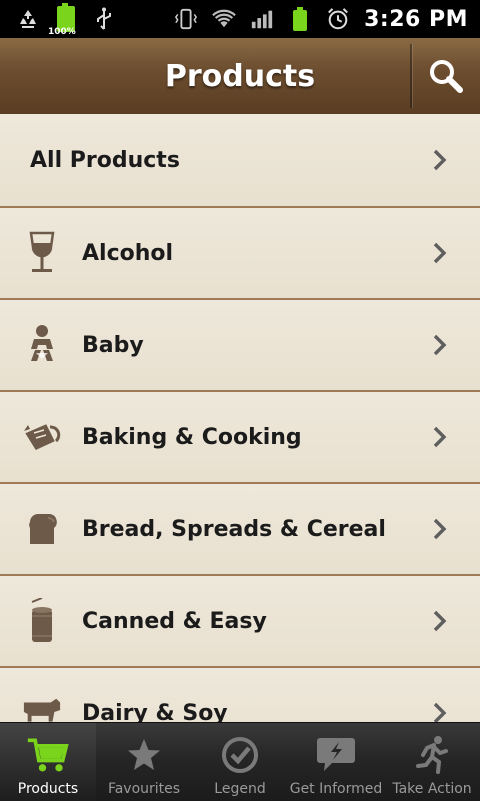 Image resolution: width=480 pixels, height=801 pixels. I want to click on list-item-label: Baking & Cooking, so click(192, 437).